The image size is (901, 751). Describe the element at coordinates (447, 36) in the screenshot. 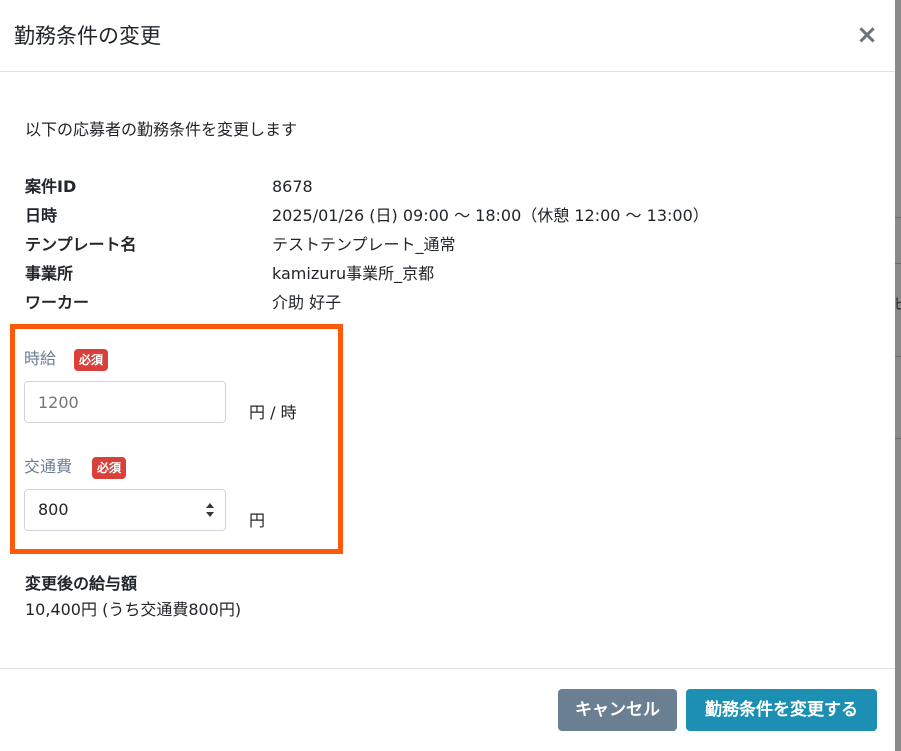

I see `modal-header: 勤務条件の変更 ×` at that location.